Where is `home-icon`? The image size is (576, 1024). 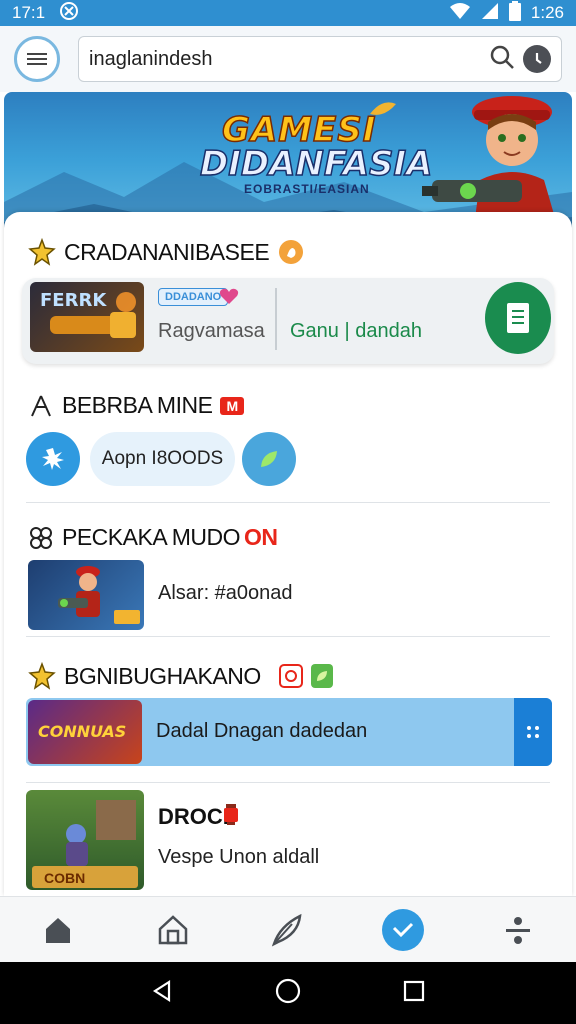 home-icon is located at coordinates (57, 930).